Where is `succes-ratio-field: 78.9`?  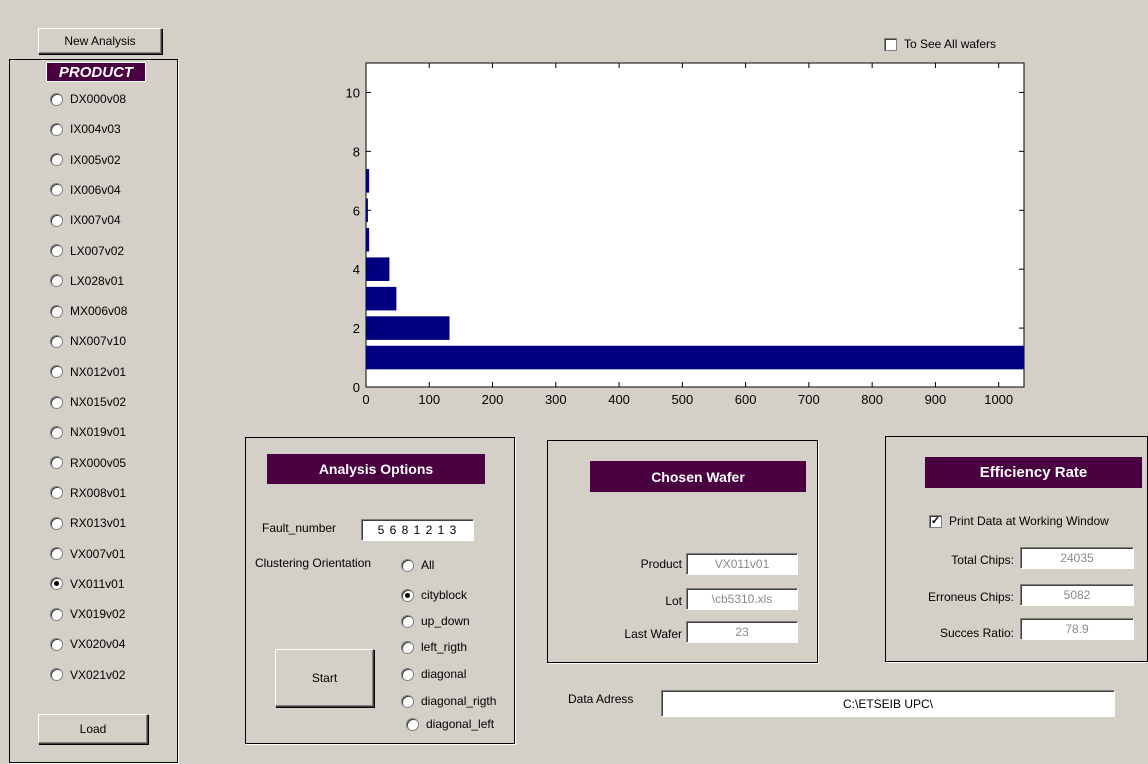
succes-ratio-field: 78.9 is located at coordinates (1077, 629).